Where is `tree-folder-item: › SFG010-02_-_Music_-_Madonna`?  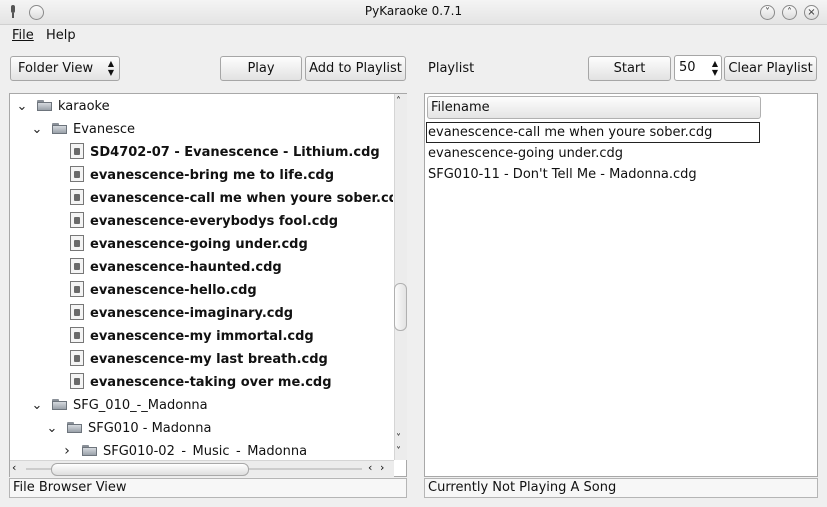 tree-folder-item: › SFG010-02_-_Music_-_Madonna is located at coordinates (201, 448).